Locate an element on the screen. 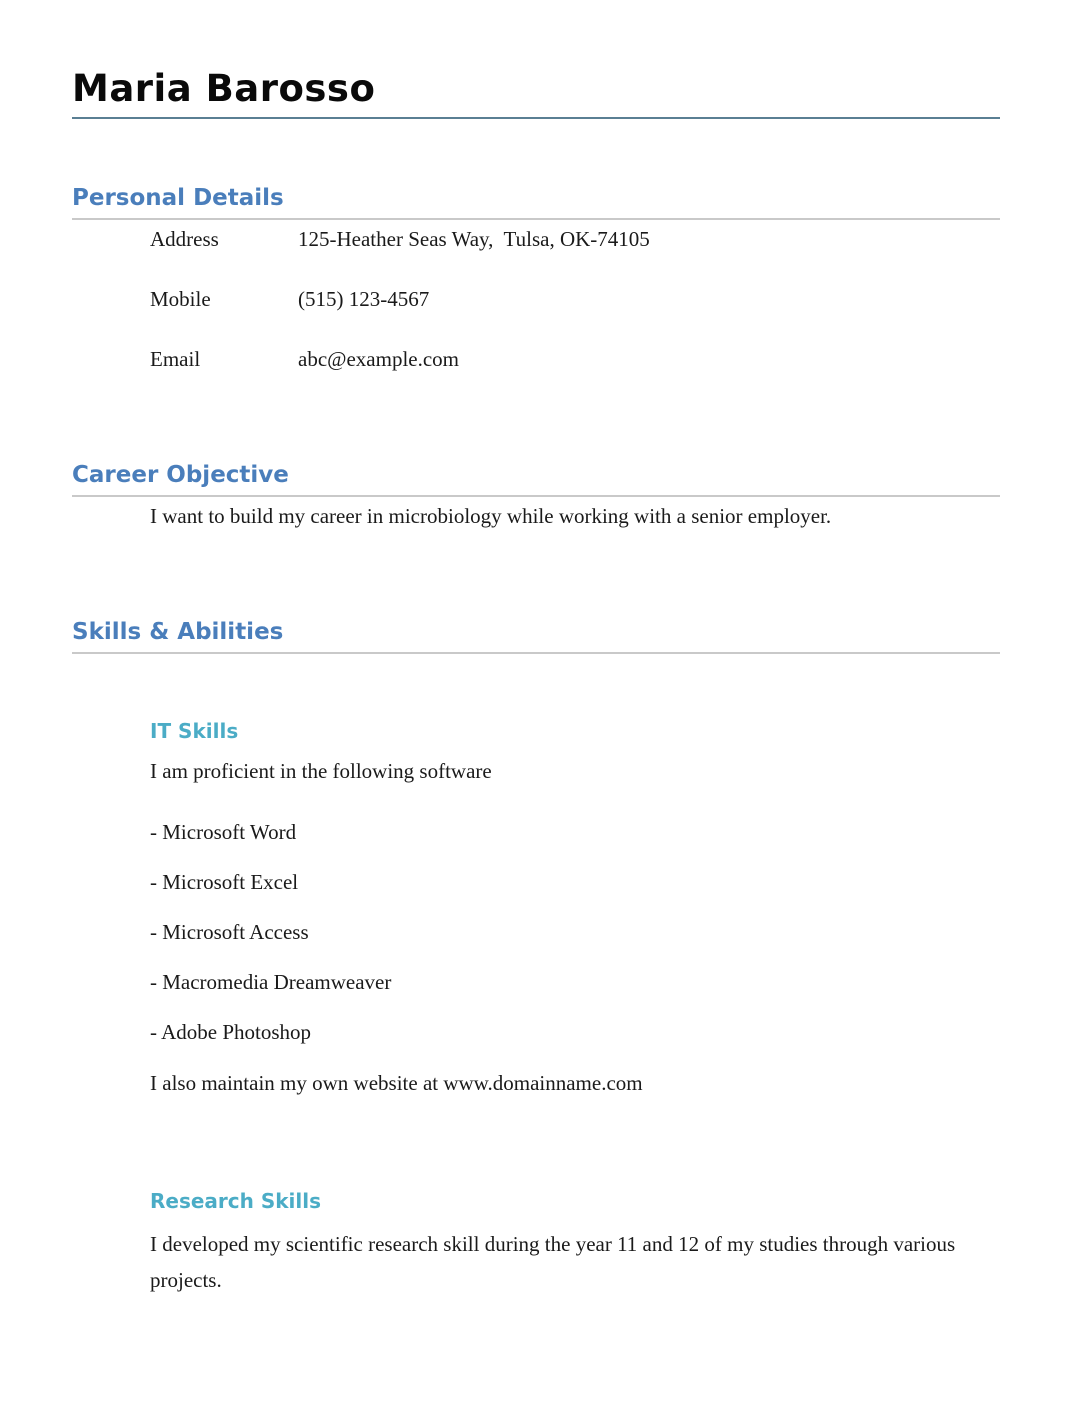 The width and height of the screenshot is (1074, 1427). section-divider-personal-details is located at coordinates (536, 219).